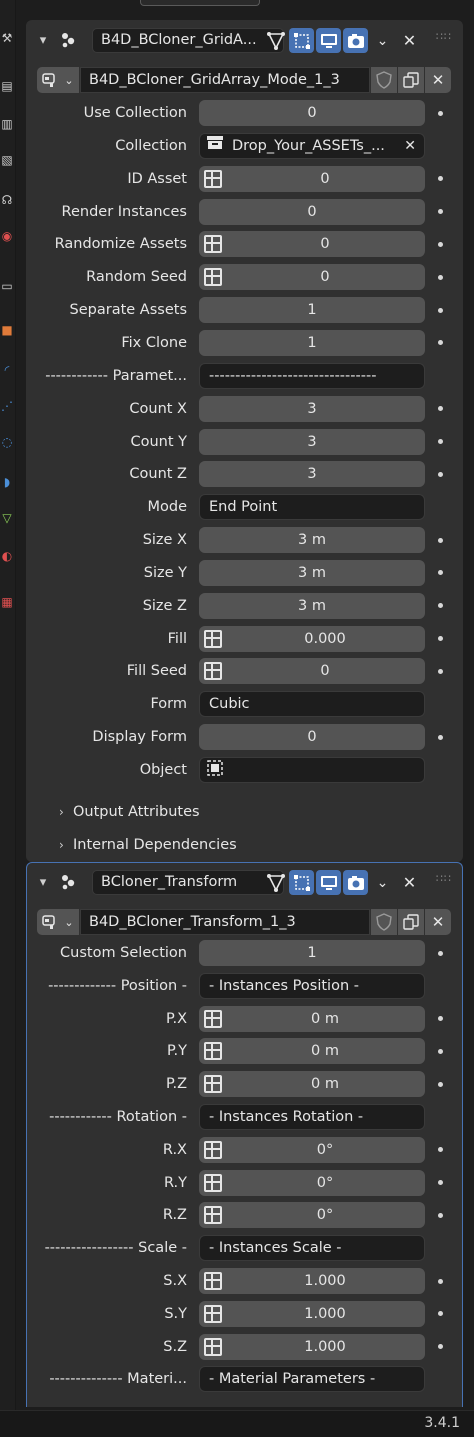  Describe the element at coordinates (382, 882) in the screenshot. I see `chevron-down-icon: ⌄` at that location.